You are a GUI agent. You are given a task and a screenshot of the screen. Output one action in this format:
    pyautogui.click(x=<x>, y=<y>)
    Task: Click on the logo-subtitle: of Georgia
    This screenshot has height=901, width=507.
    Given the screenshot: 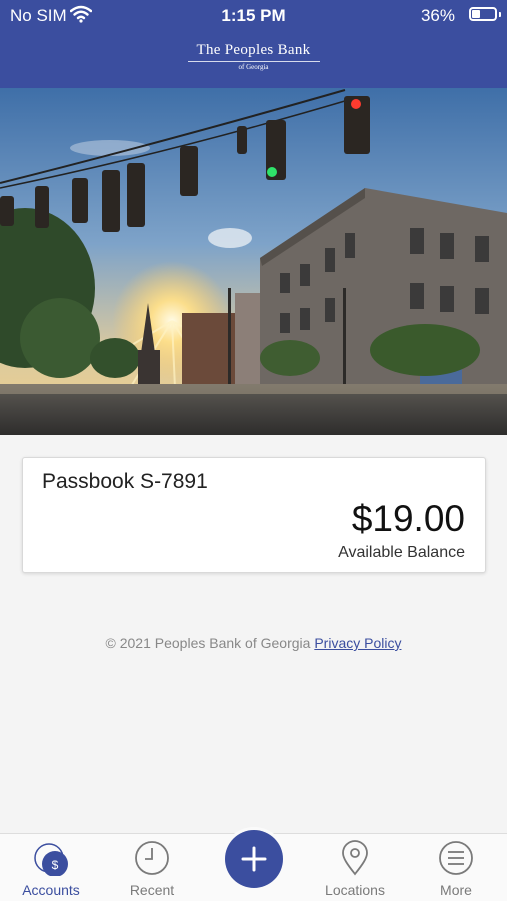 What is the action you would take?
    pyautogui.click(x=253, y=67)
    